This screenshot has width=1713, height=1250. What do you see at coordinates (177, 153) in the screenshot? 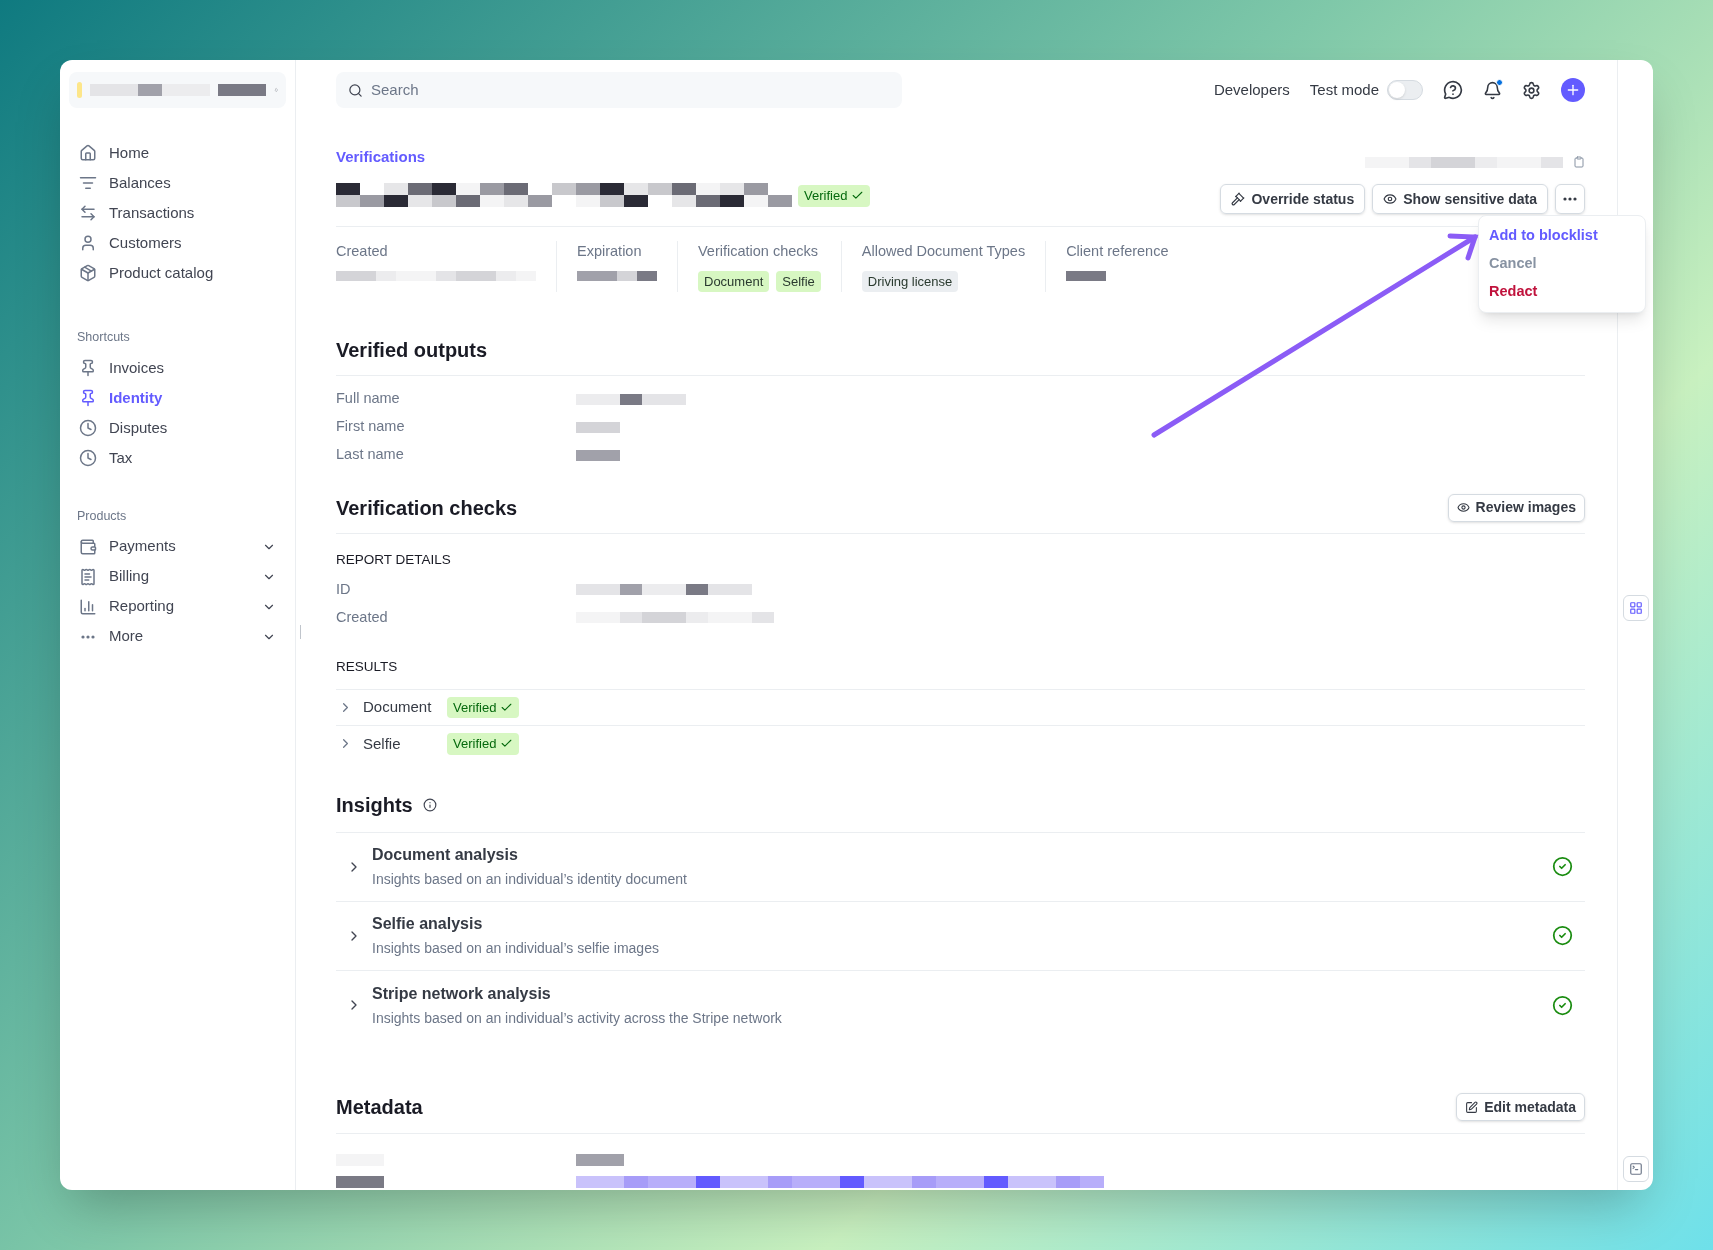
I see `sidebar-item: Home` at bounding box center [177, 153].